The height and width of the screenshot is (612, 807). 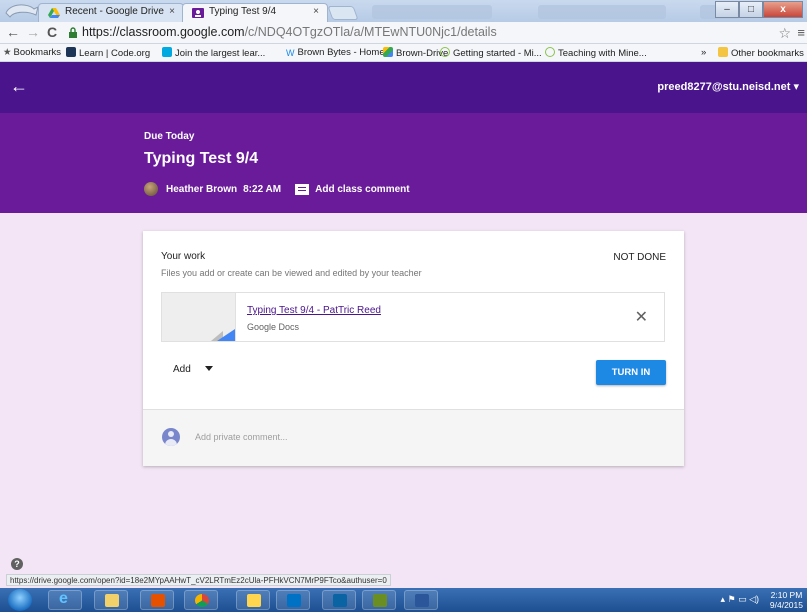 What do you see at coordinates (73, 32) in the screenshot?
I see `lock-icon` at bounding box center [73, 32].